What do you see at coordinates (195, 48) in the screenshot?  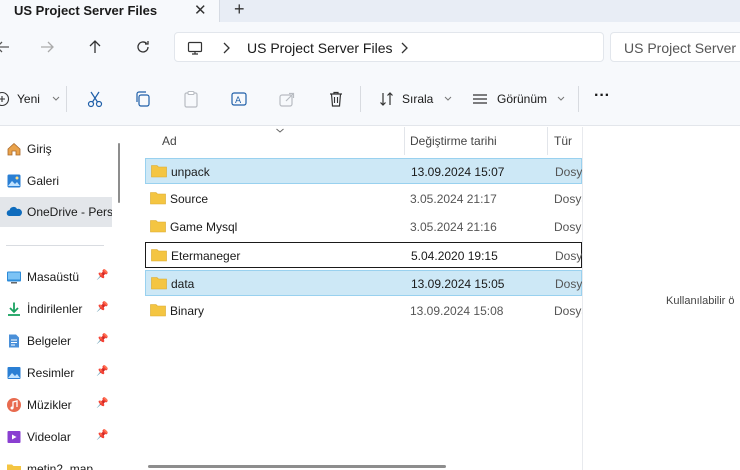 I see `computer-icon` at bounding box center [195, 48].